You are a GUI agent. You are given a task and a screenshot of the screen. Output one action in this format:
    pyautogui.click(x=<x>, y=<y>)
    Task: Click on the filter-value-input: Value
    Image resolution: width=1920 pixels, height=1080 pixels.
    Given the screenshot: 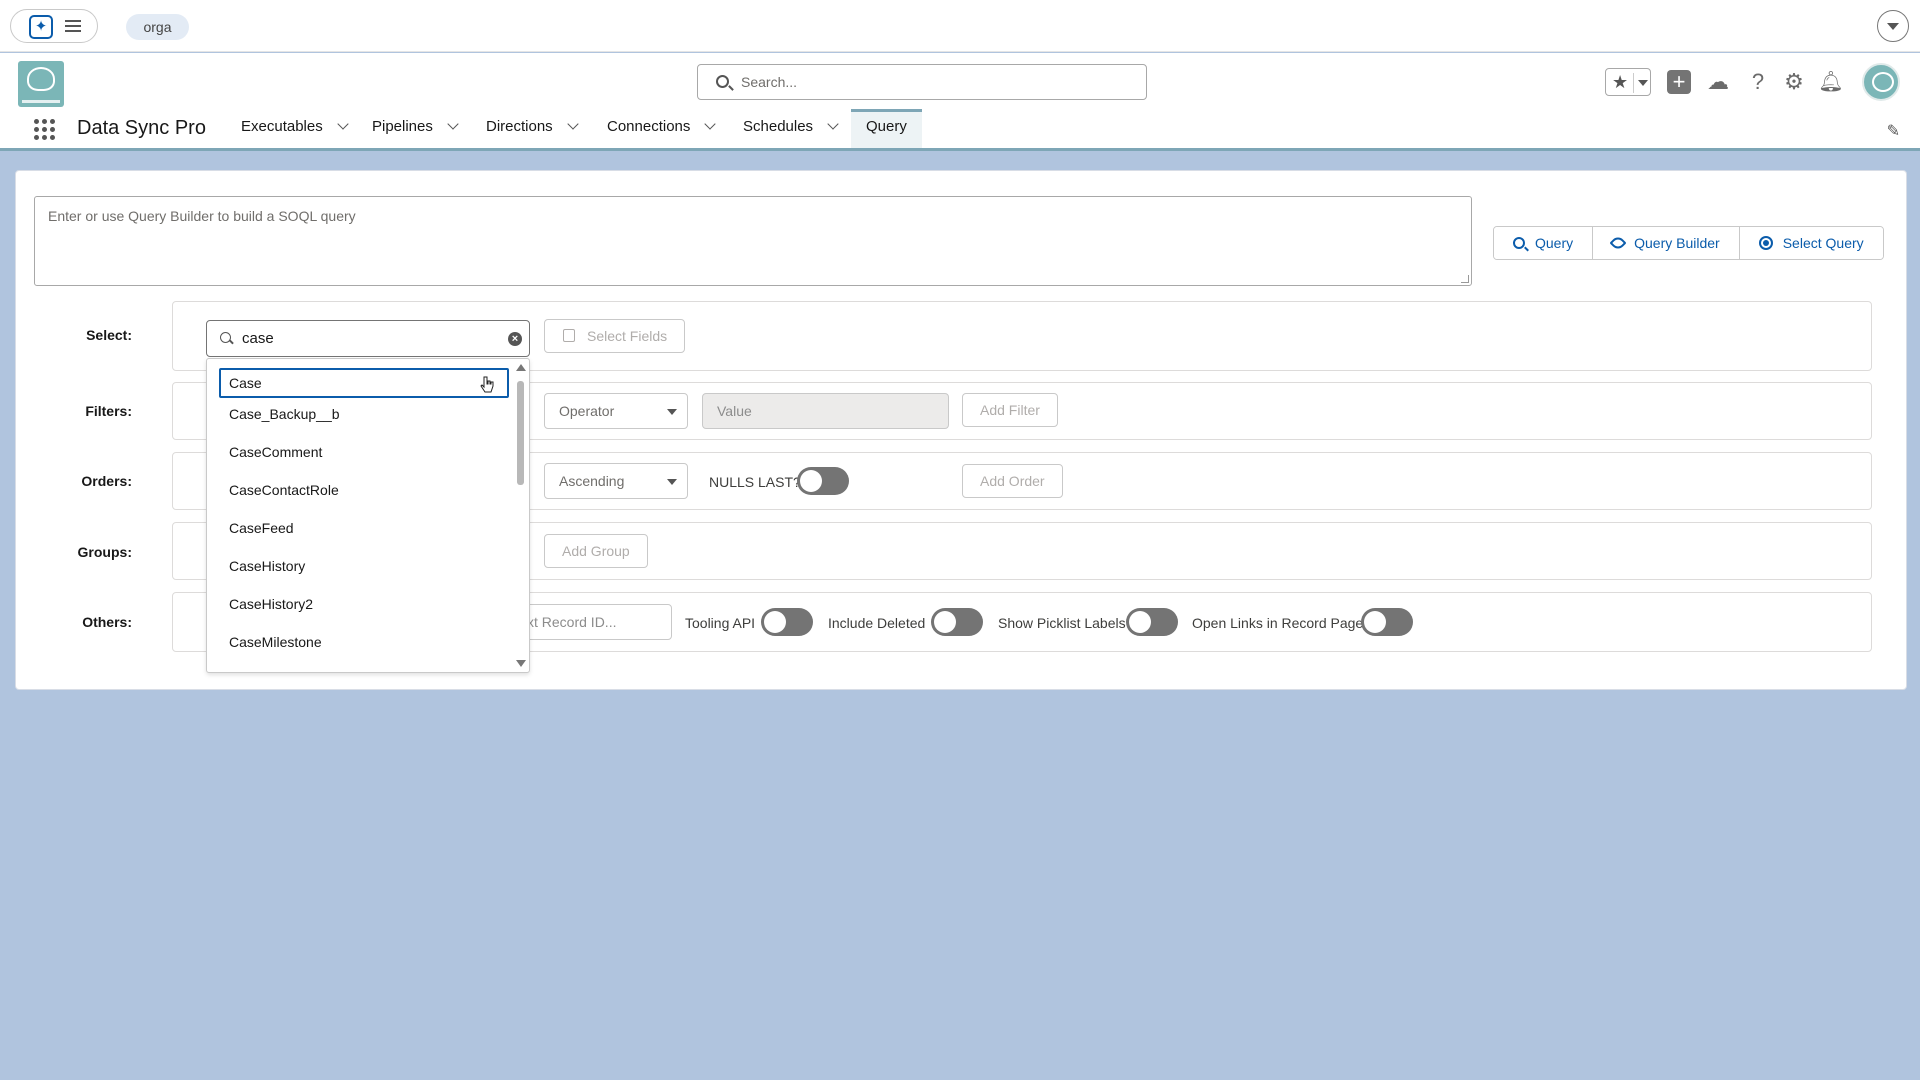 What is the action you would take?
    pyautogui.click(x=825, y=411)
    